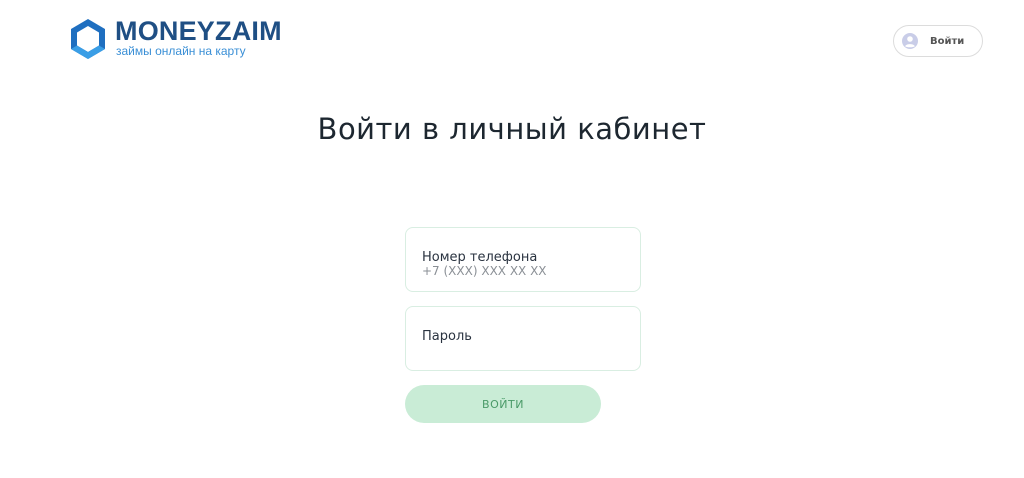 This screenshot has width=1024, height=478. I want to click on user-icon, so click(910, 41).